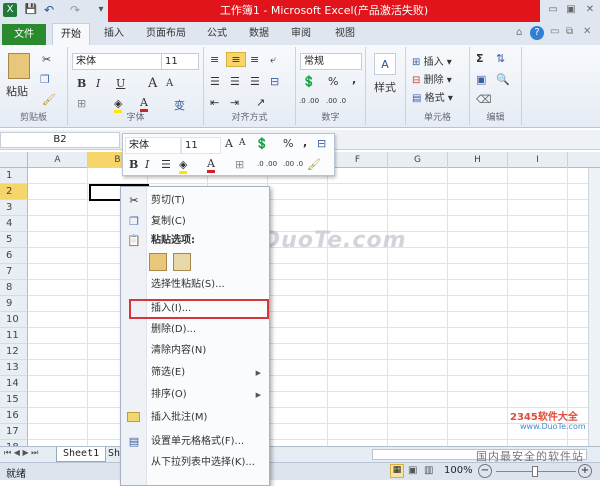 This screenshot has height=486, width=600. Describe the element at coordinates (538, 160) in the screenshot. I see `column-header-i: I` at that location.